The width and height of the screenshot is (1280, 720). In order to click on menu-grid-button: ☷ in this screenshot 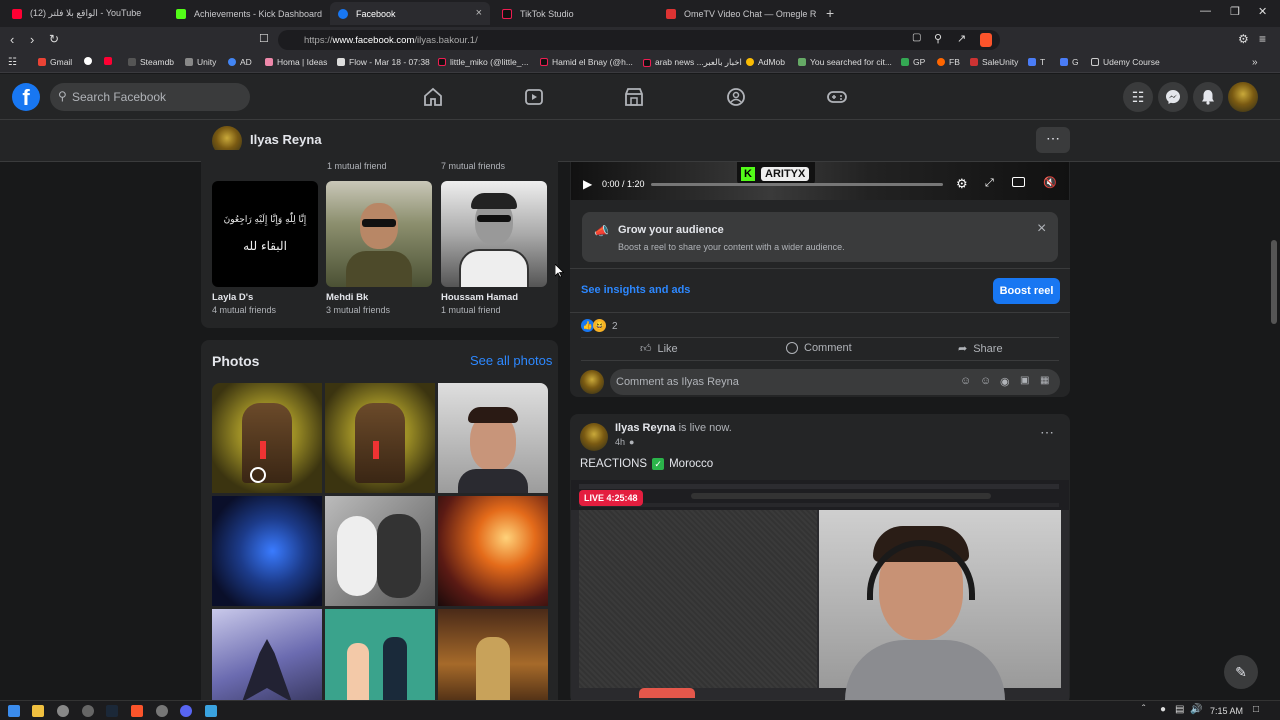, I will do `click(1138, 97)`.